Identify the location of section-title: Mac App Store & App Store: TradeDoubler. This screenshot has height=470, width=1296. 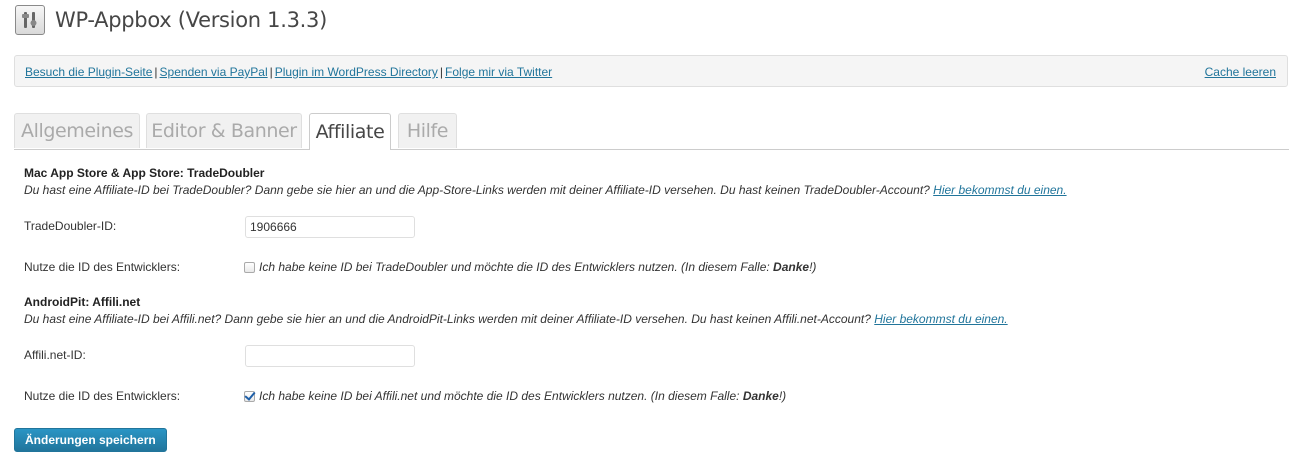
(144, 173).